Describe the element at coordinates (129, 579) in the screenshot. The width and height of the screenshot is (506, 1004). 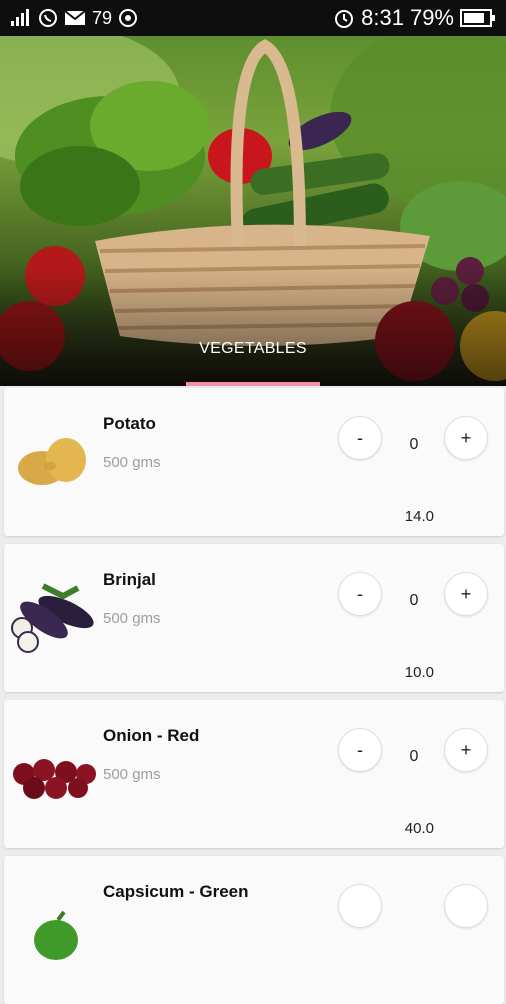
I see `product-name: Brinjal` at that location.